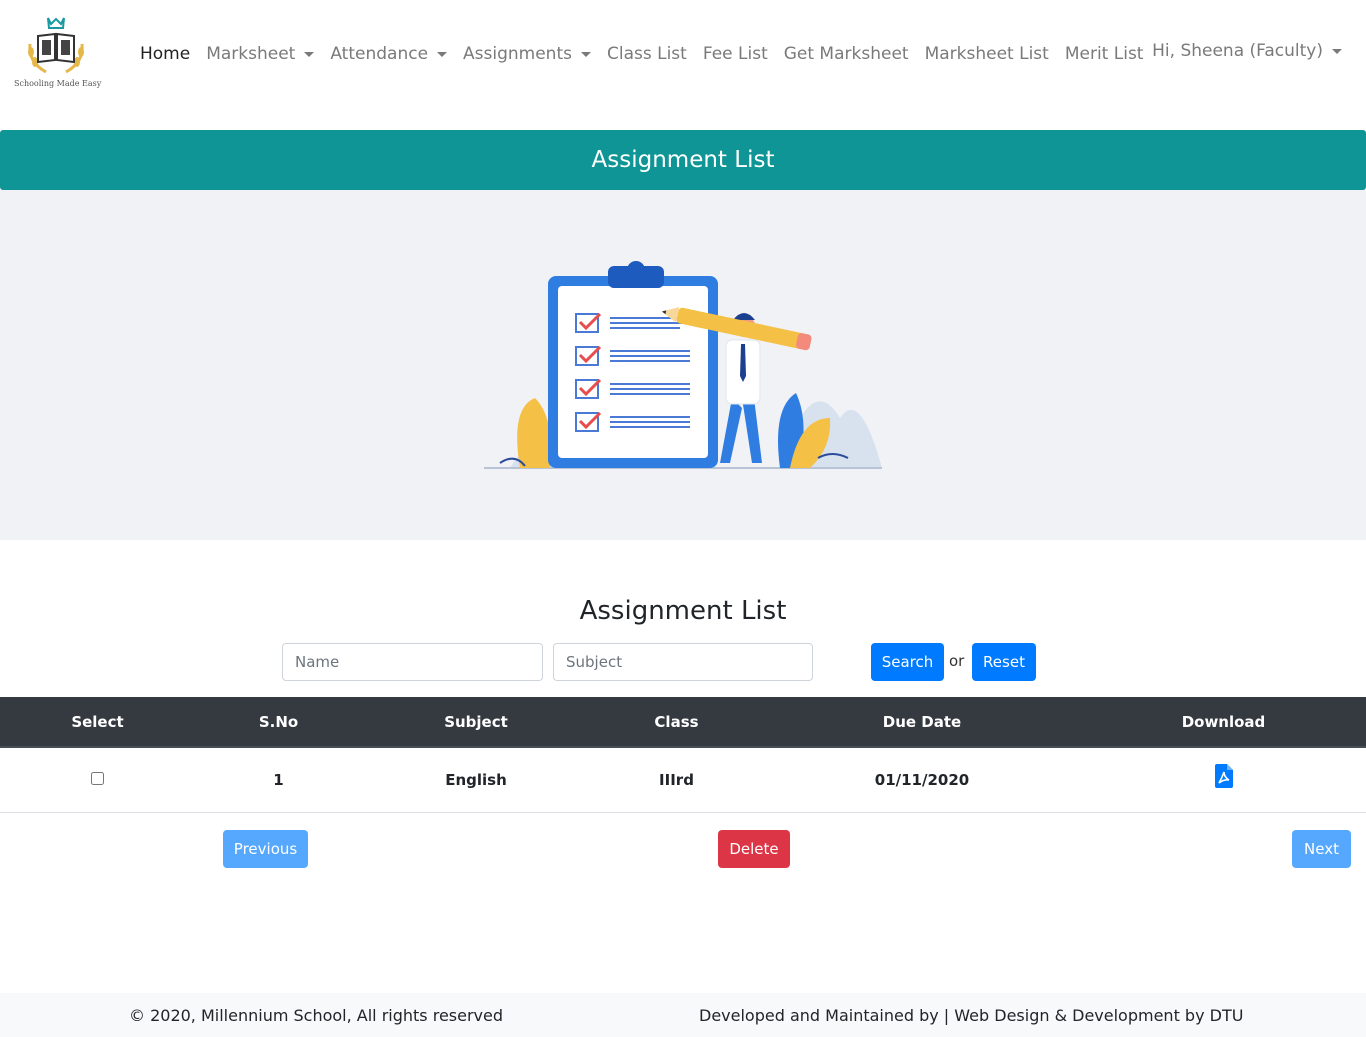 The width and height of the screenshot is (1366, 1037). I want to click on nav-fee-list: Fee List, so click(735, 54).